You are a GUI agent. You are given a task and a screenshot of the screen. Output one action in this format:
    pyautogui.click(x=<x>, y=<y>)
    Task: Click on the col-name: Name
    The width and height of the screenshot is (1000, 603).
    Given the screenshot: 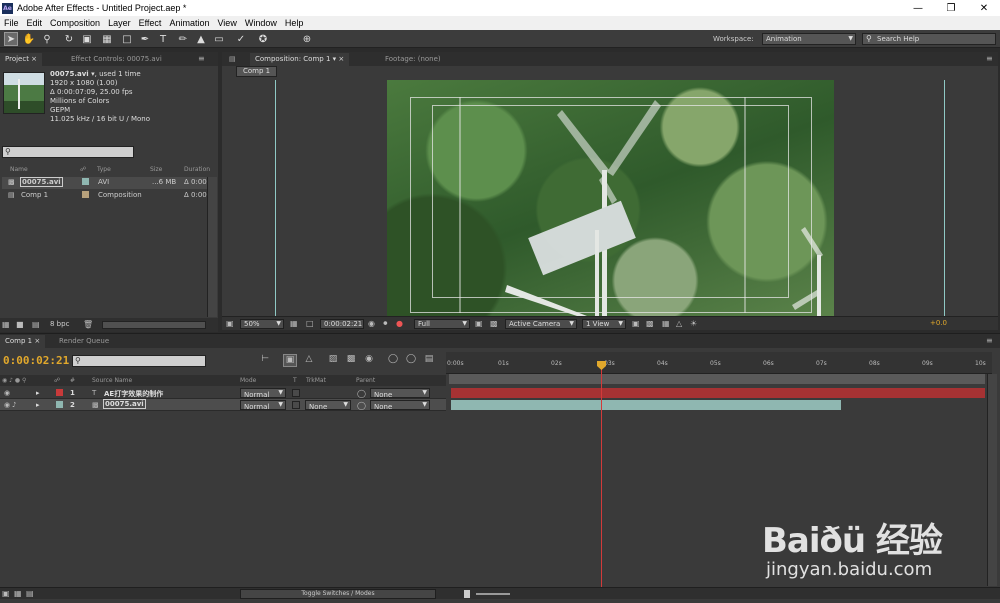 What is the action you would take?
    pyautogui.click(x=19, y=171)
    